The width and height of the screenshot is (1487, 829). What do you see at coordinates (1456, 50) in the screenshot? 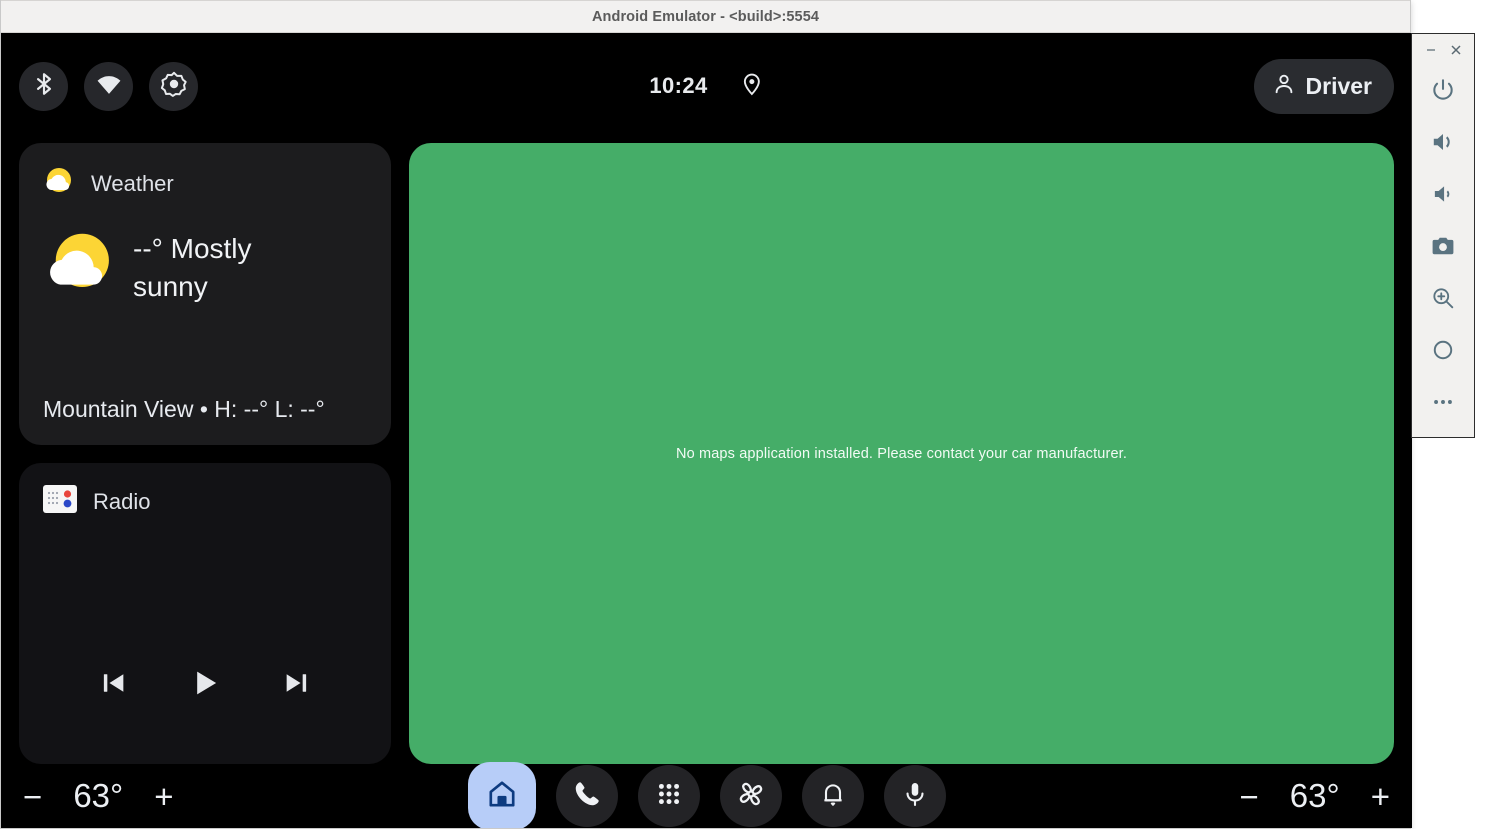
I see `close-button` at bounding box center [1456, 50].